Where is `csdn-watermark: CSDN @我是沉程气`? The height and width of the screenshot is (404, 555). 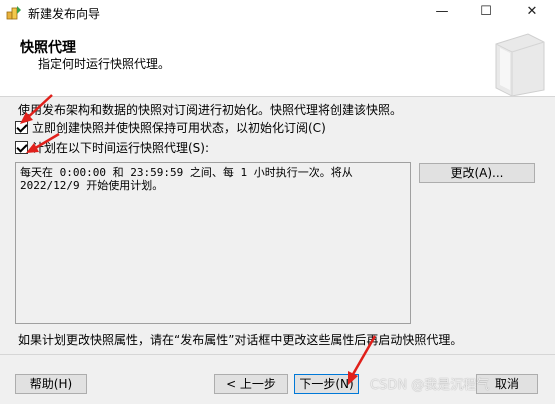
csdn-watermark: CSDN @我是沉程气 is located at coordinates (430, 385).